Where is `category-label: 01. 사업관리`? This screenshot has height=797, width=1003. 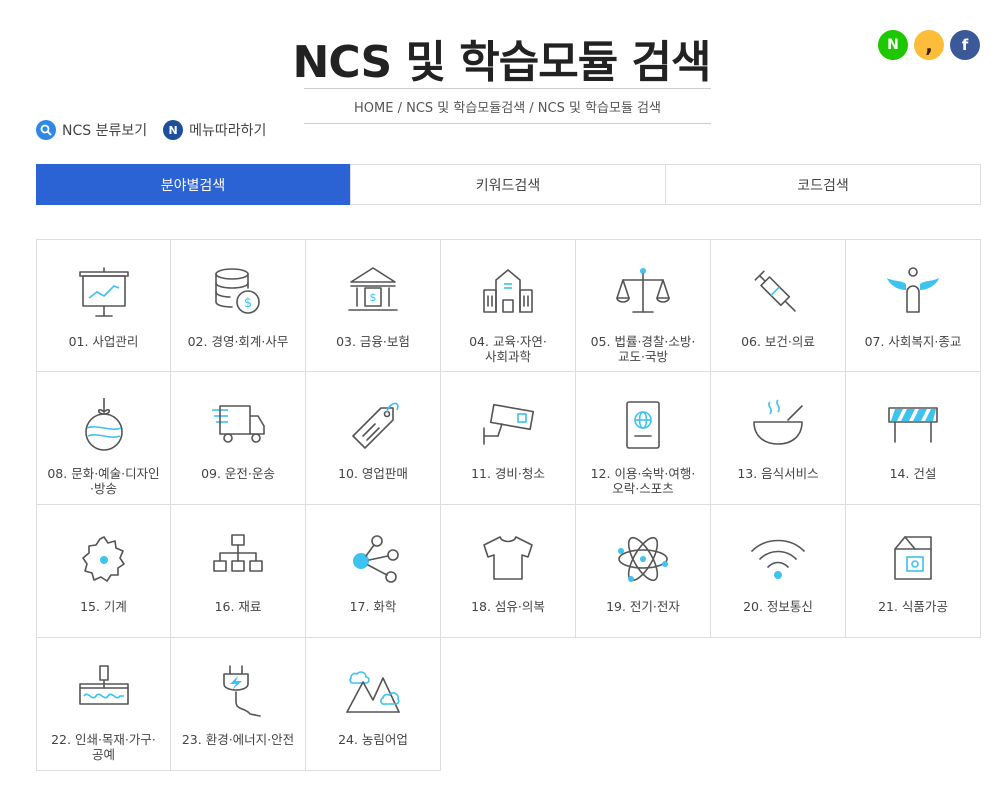 category-label: 01. 사업관리 is located at coordinates (103, 341).